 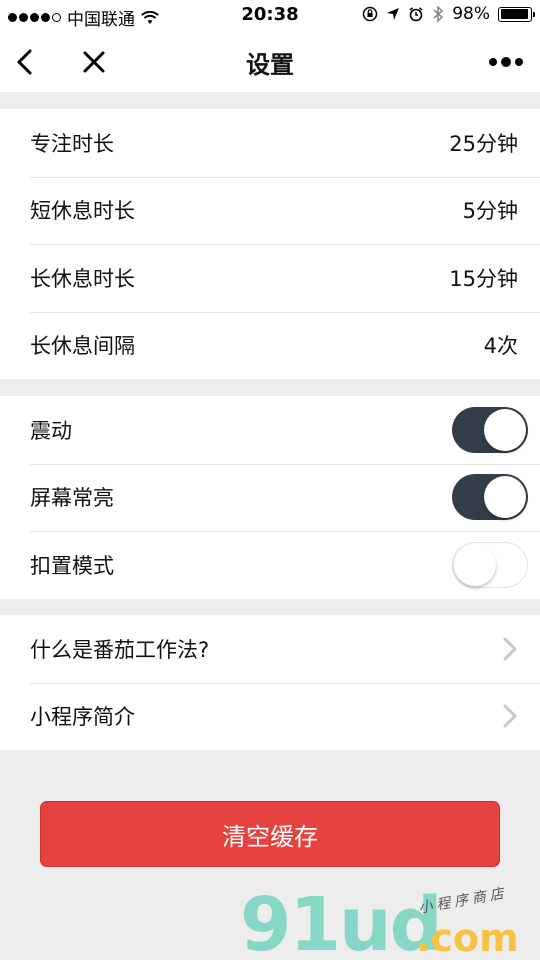 What do you see at coordinates (516, 14) in the screenshot?
I see `battery-icon` at bounding box center [516, 14].